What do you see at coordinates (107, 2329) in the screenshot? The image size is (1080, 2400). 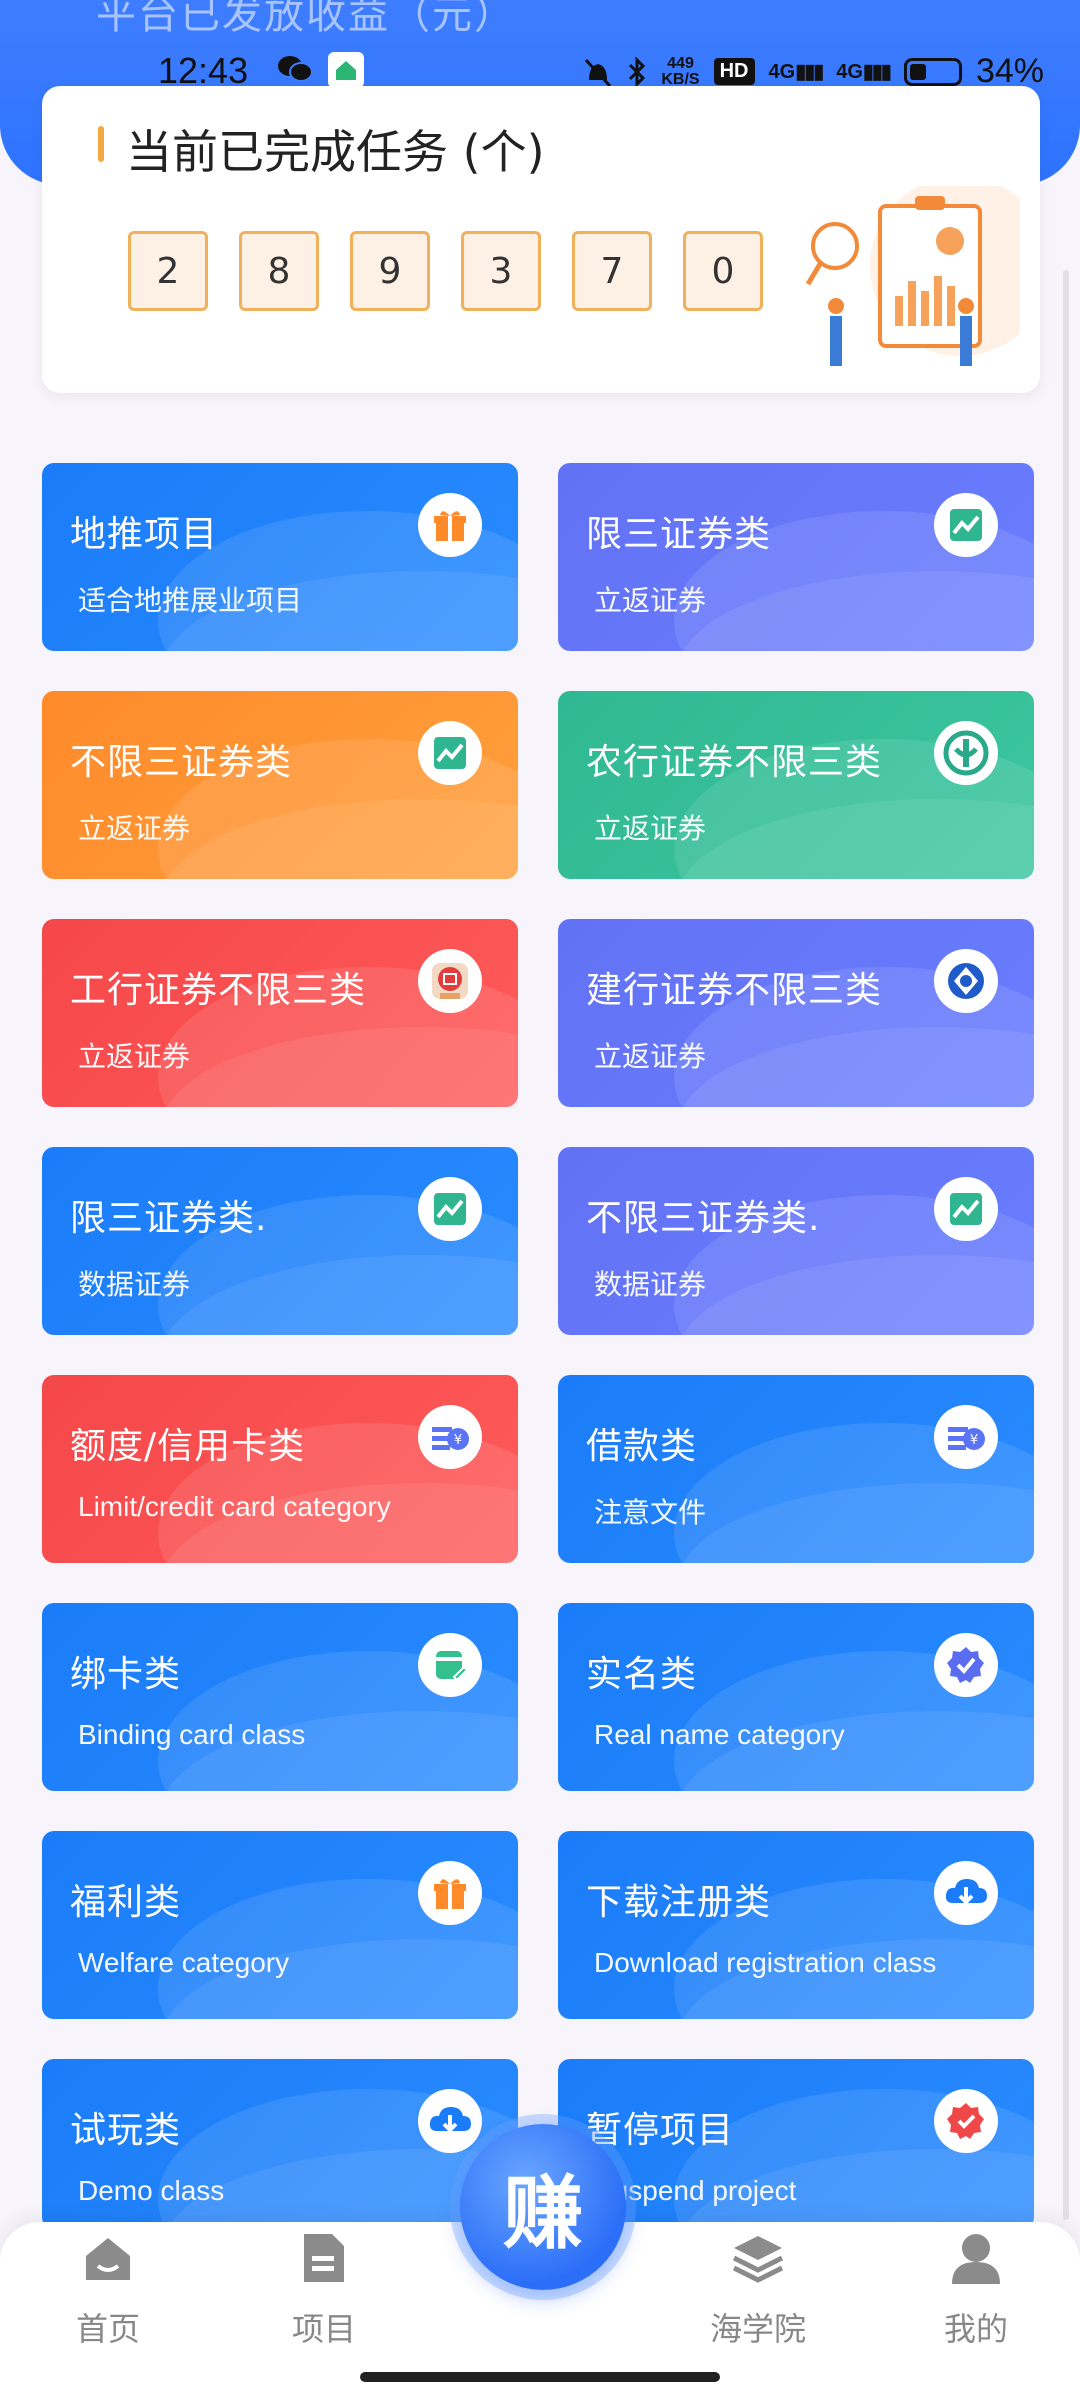 I see `nav-home-label: 首页` at bounding box center [107, 2329].